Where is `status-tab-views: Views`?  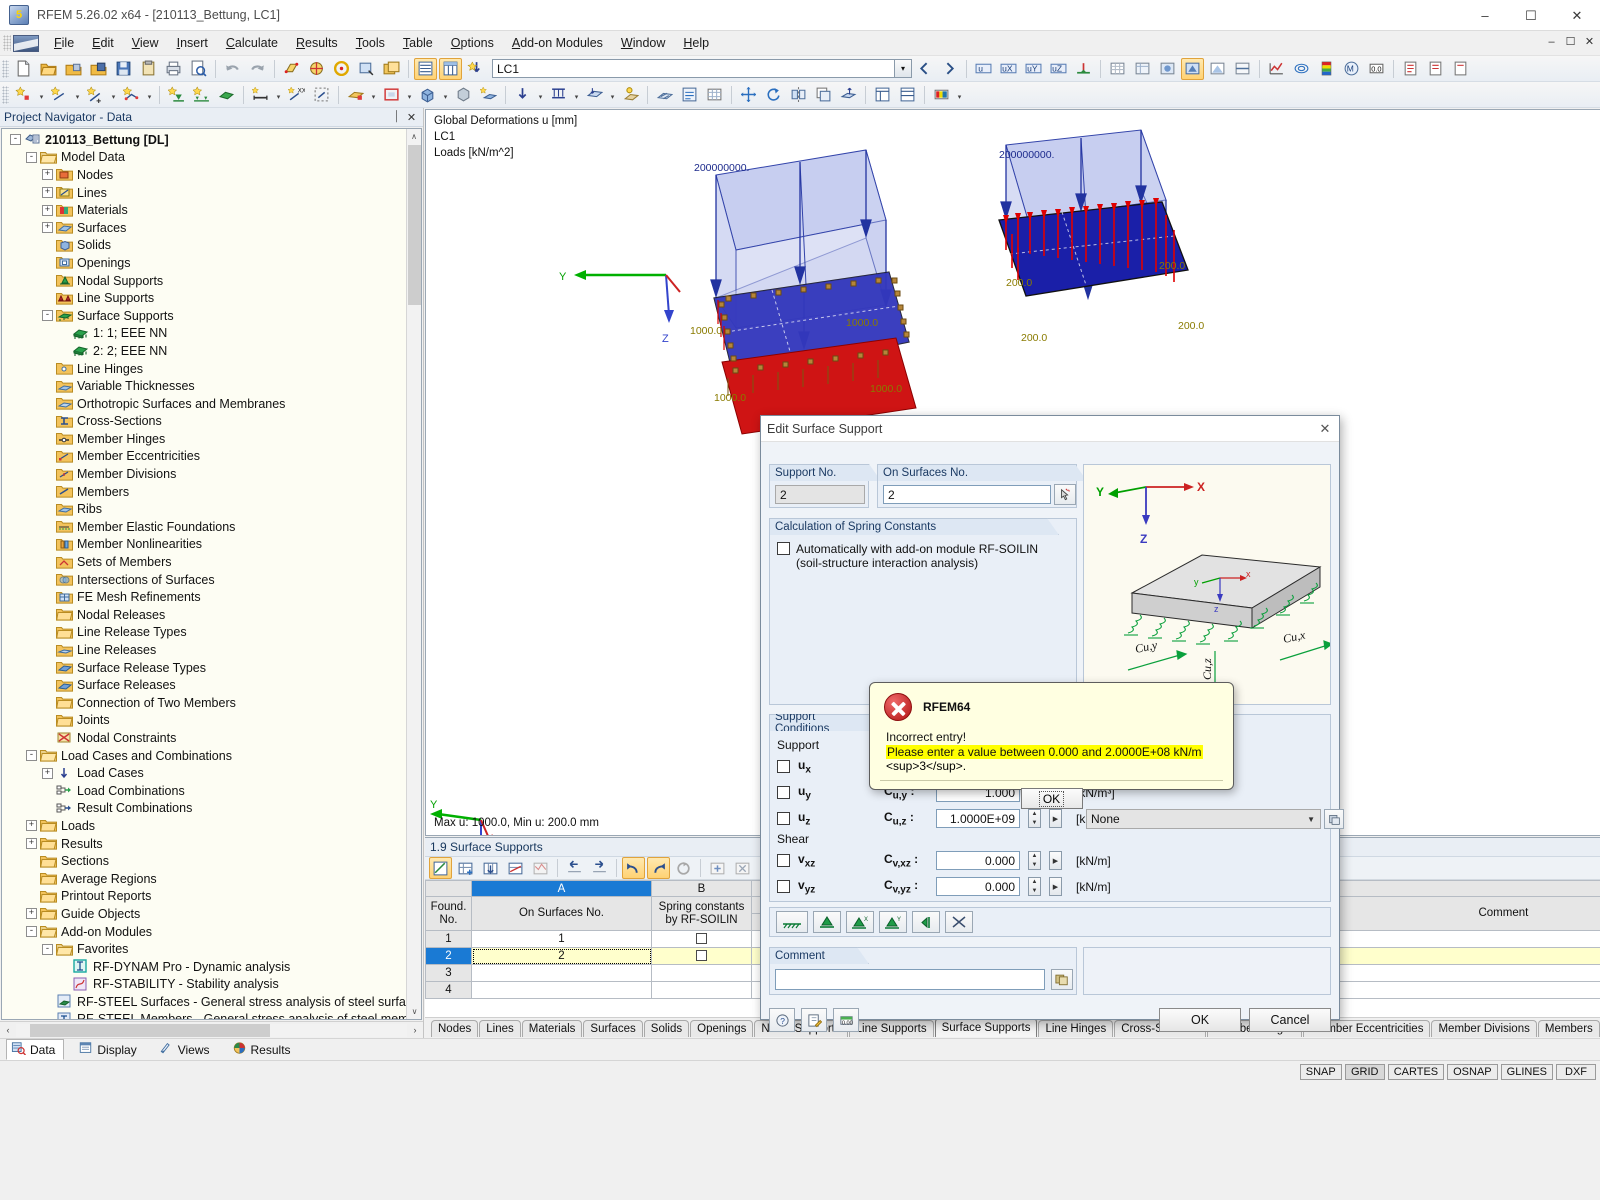
status-tab-views: Views is located at coordinates (186, 1049).